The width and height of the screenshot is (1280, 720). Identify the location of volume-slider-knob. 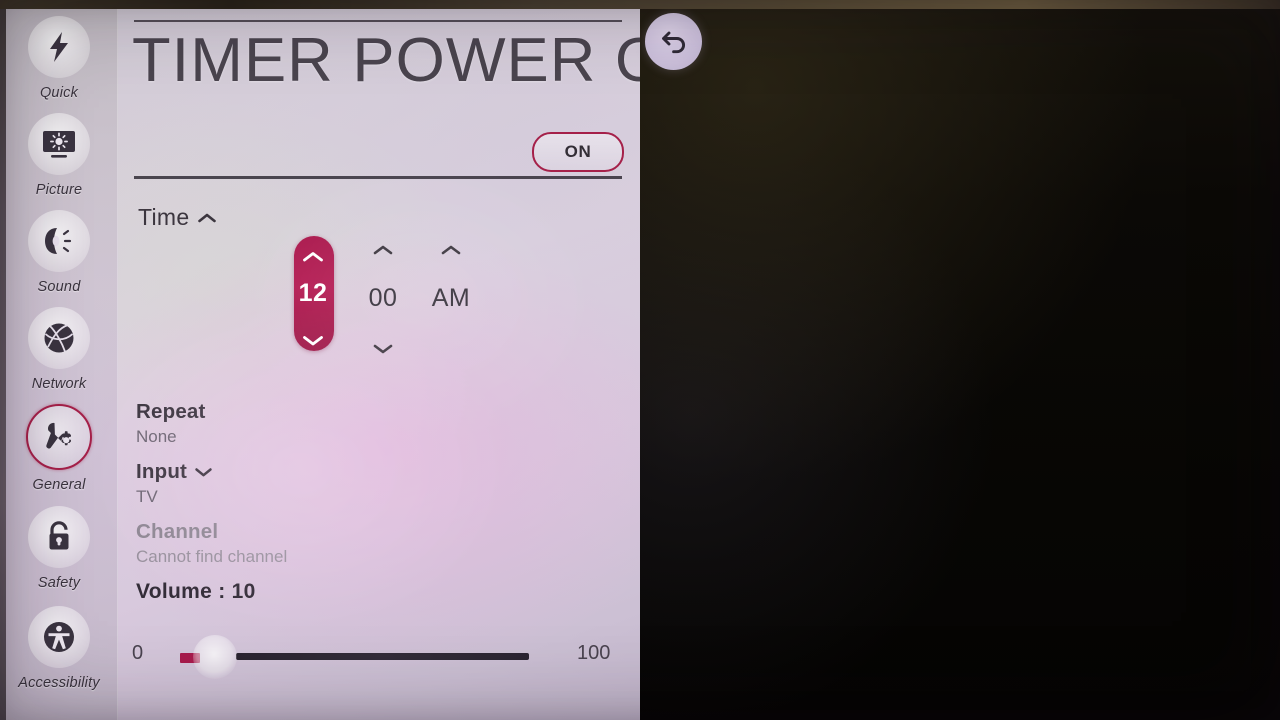
(215, 657).